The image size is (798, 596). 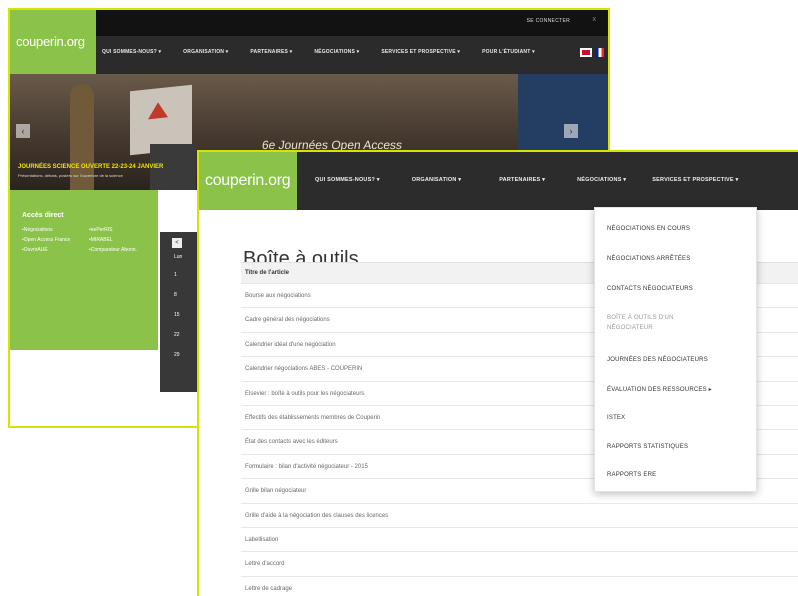 What do you see at coordinates (118, 250) in the screenshot?
I see `quick-access-item: Comparateur Abonn.` at bounding box center [118, 250].